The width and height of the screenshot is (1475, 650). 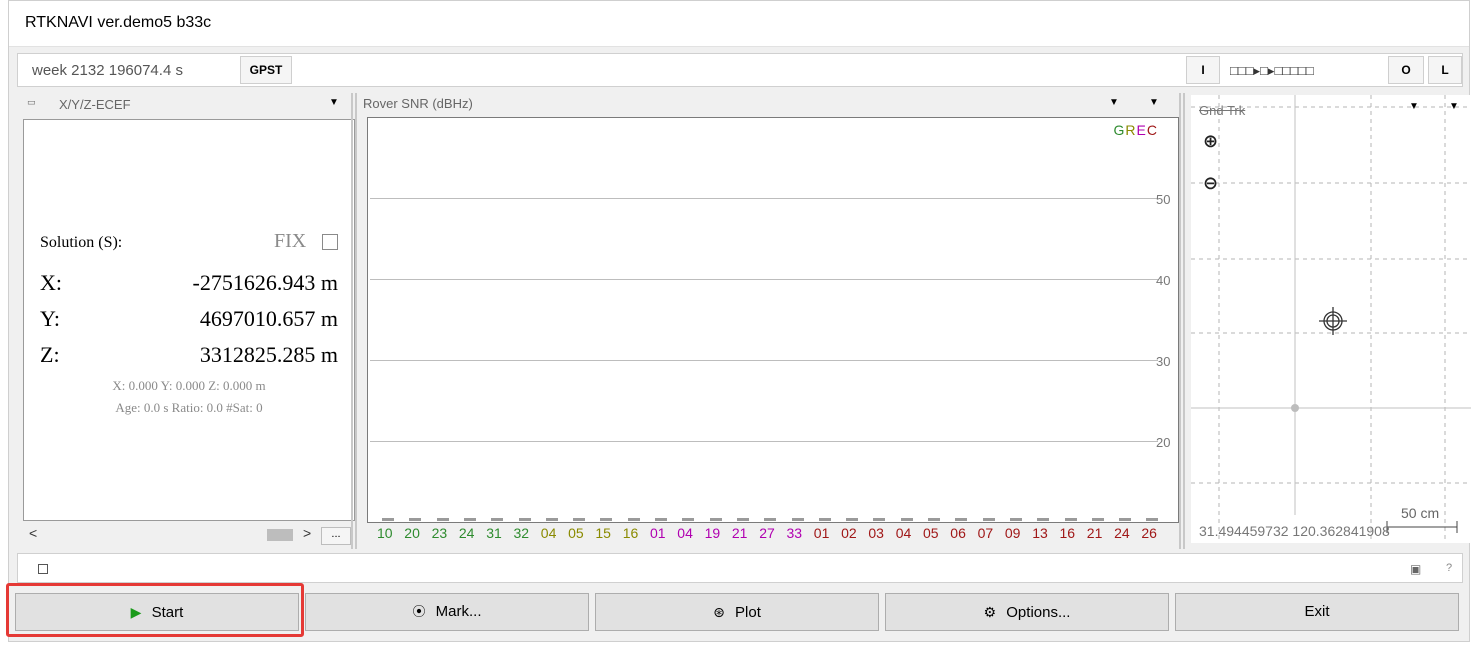 What do you see at coordinates (990, 612) in the screenshot?
I see `gear-icon: ⚙` at bounding box center [990, 612].